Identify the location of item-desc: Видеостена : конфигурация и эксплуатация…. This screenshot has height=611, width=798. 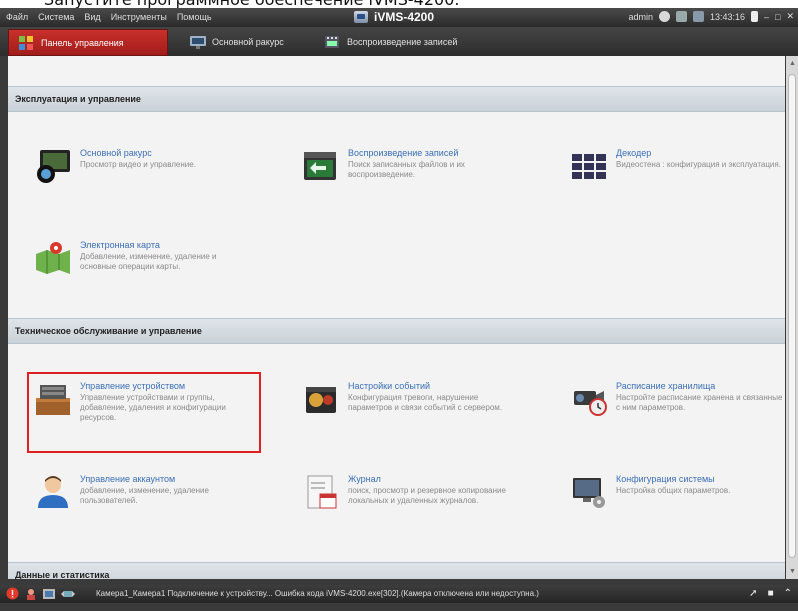
(698, 164).